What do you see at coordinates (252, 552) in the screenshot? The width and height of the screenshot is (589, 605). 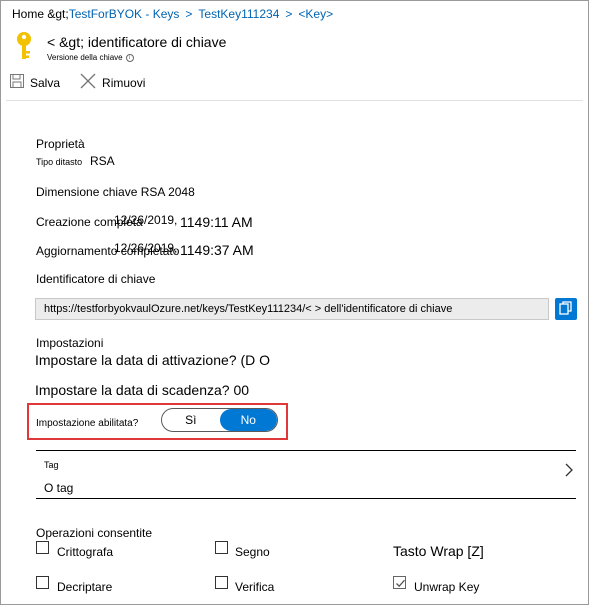 I see `sign-label: Segno` at bounding box center [252, 552].